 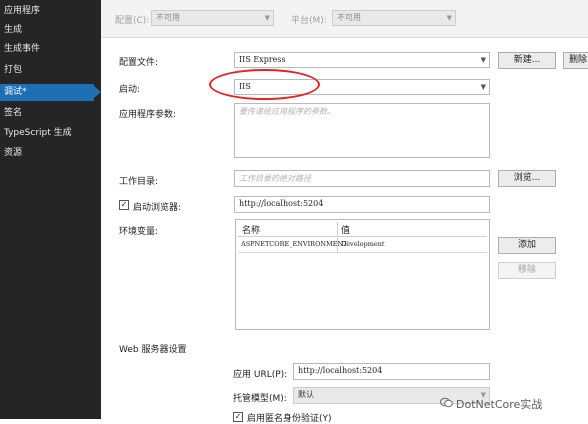 I want to click on sidebar-item-typescript-build: TypeScript 生成, so click(x=47, y=133).